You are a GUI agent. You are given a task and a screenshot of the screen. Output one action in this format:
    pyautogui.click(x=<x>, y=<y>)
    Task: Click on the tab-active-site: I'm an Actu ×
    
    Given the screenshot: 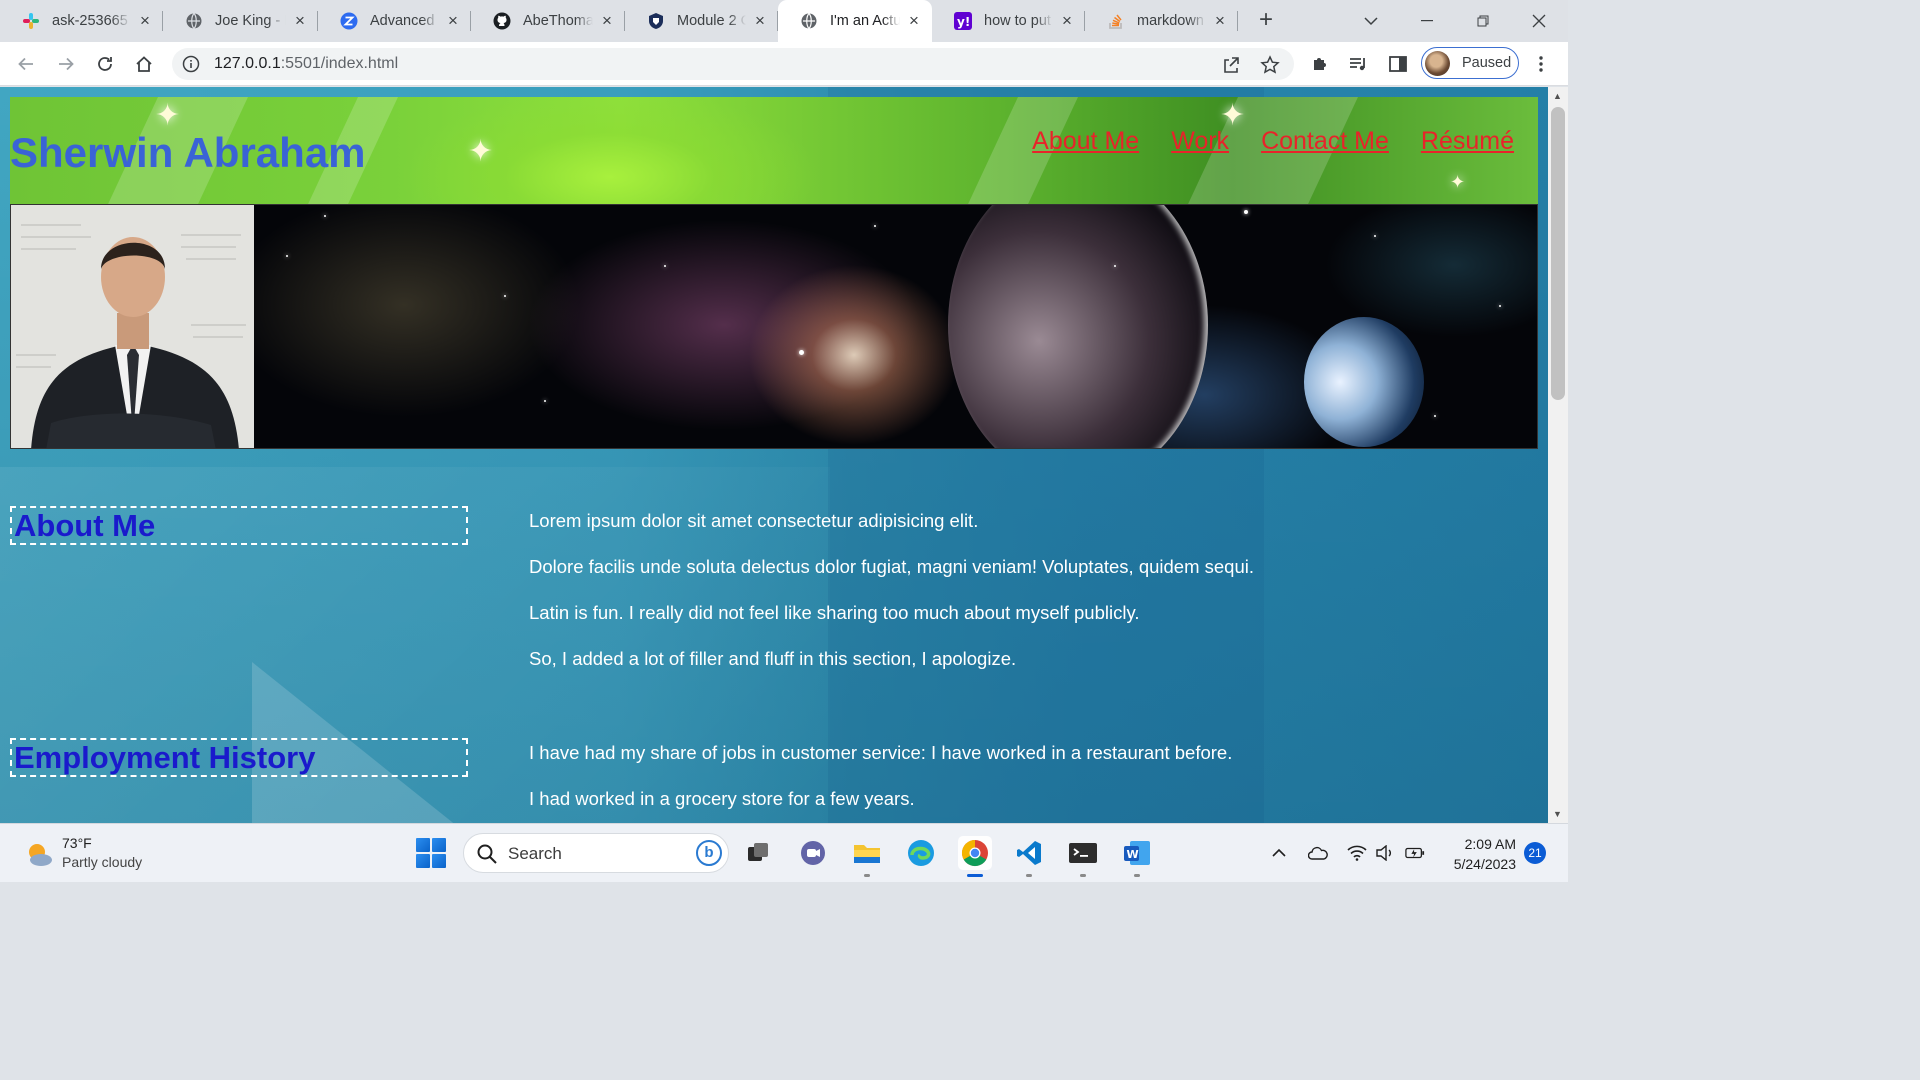 What is the action you would take?
    pyautogui.click(x=855, y=21)
    